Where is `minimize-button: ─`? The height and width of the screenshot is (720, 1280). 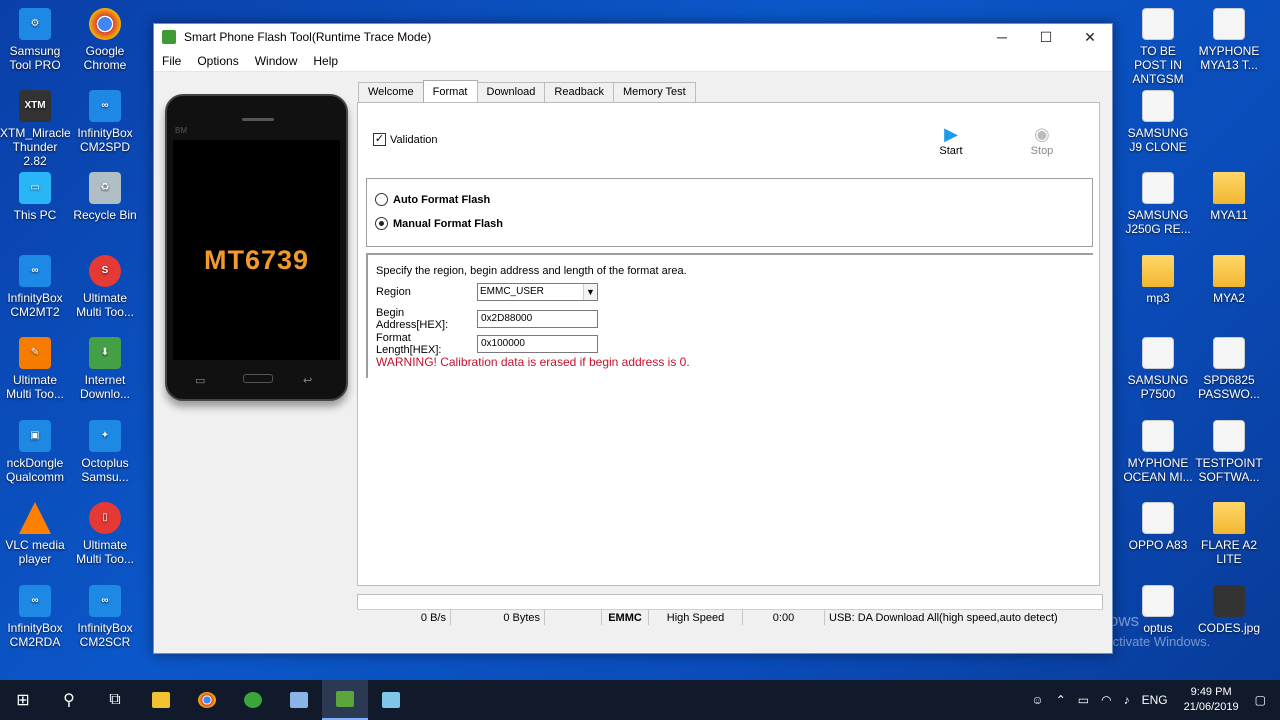
minimize-button: ─ is located at coordinates (1002, 37).